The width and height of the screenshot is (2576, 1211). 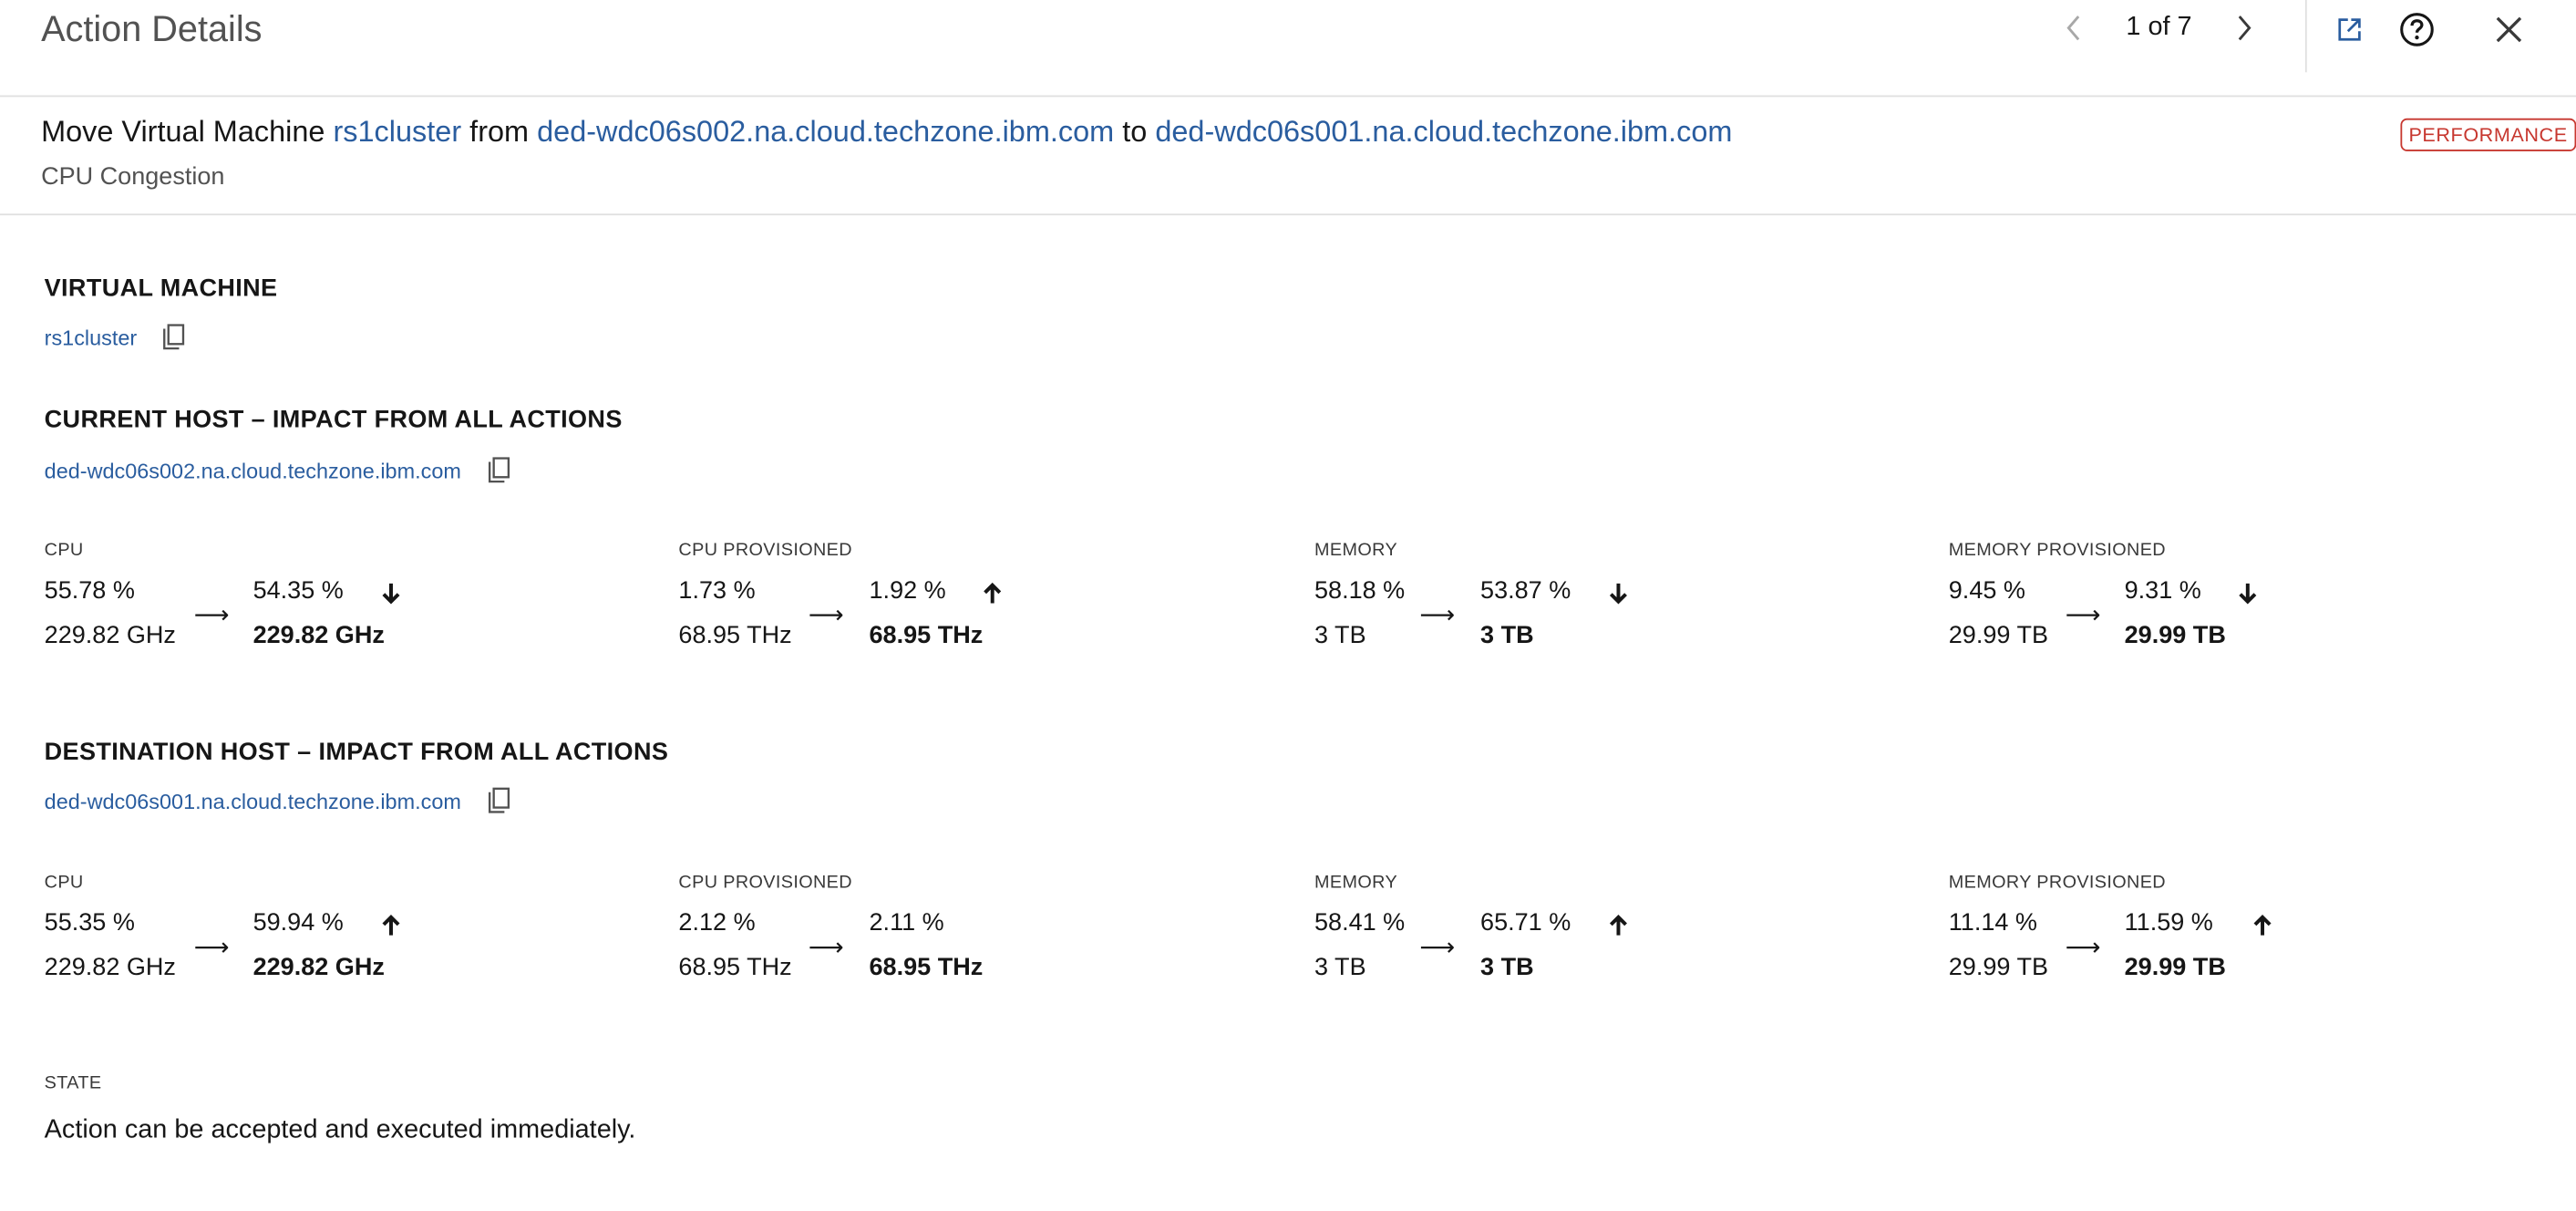 I want to click on before-percent: 1.73 %, so click(x=717, y=591).